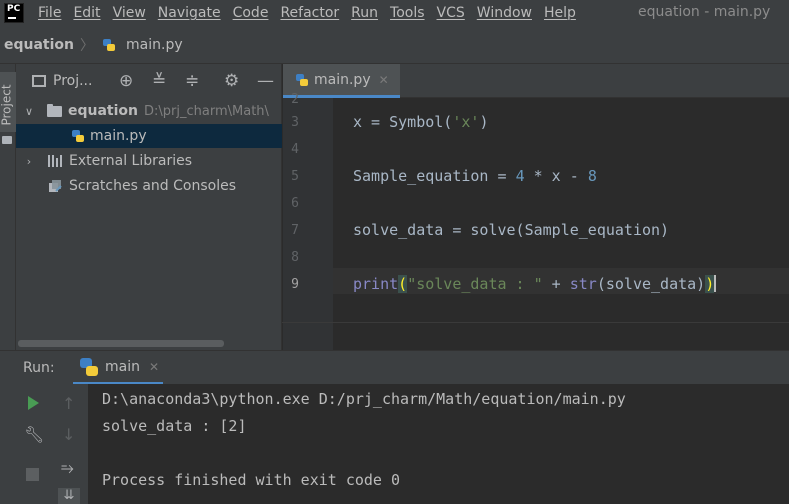 This screenshot has height=504, width=789. I want to click on menu-refactor: Refactor, so click(309, 13).